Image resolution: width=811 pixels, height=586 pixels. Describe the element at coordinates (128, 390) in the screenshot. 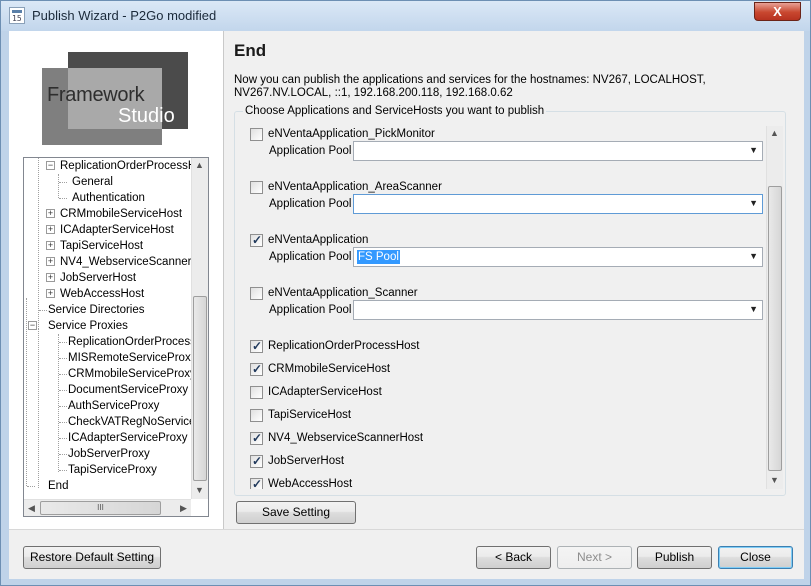

I see `tree-item-documentserviceproxy: DocumentServiceProxy` at that location.